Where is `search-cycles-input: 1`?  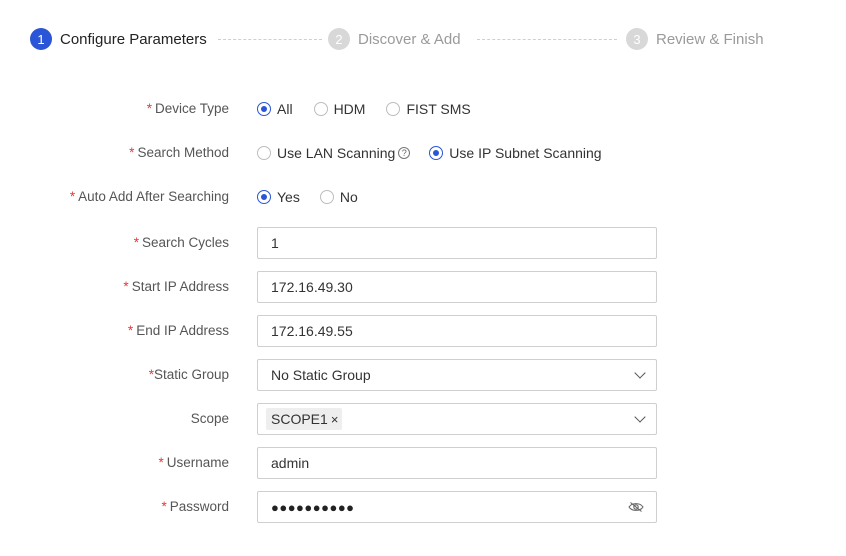
search-cycles-input: 1 is located at coordinates (457, 243).